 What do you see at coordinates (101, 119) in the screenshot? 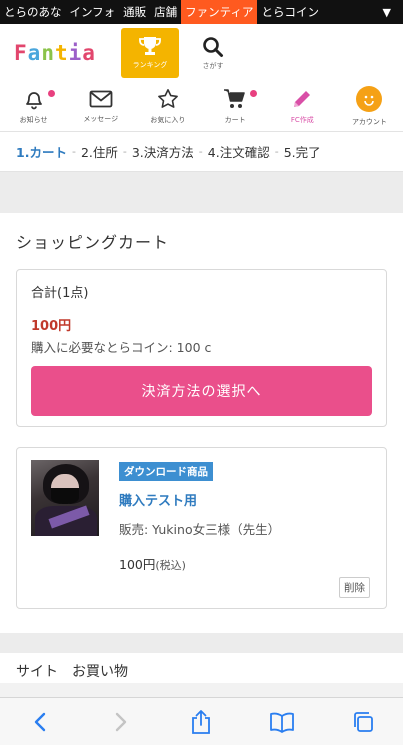
I see `nav-label: メッセージ` at bounding box center [101, 119].